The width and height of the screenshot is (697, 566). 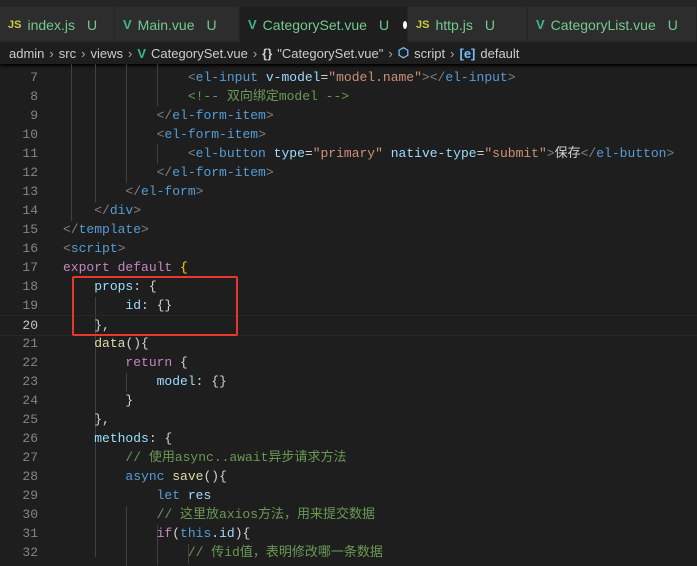 I want to click on code-text: export default {, so click(x=125, y=267).